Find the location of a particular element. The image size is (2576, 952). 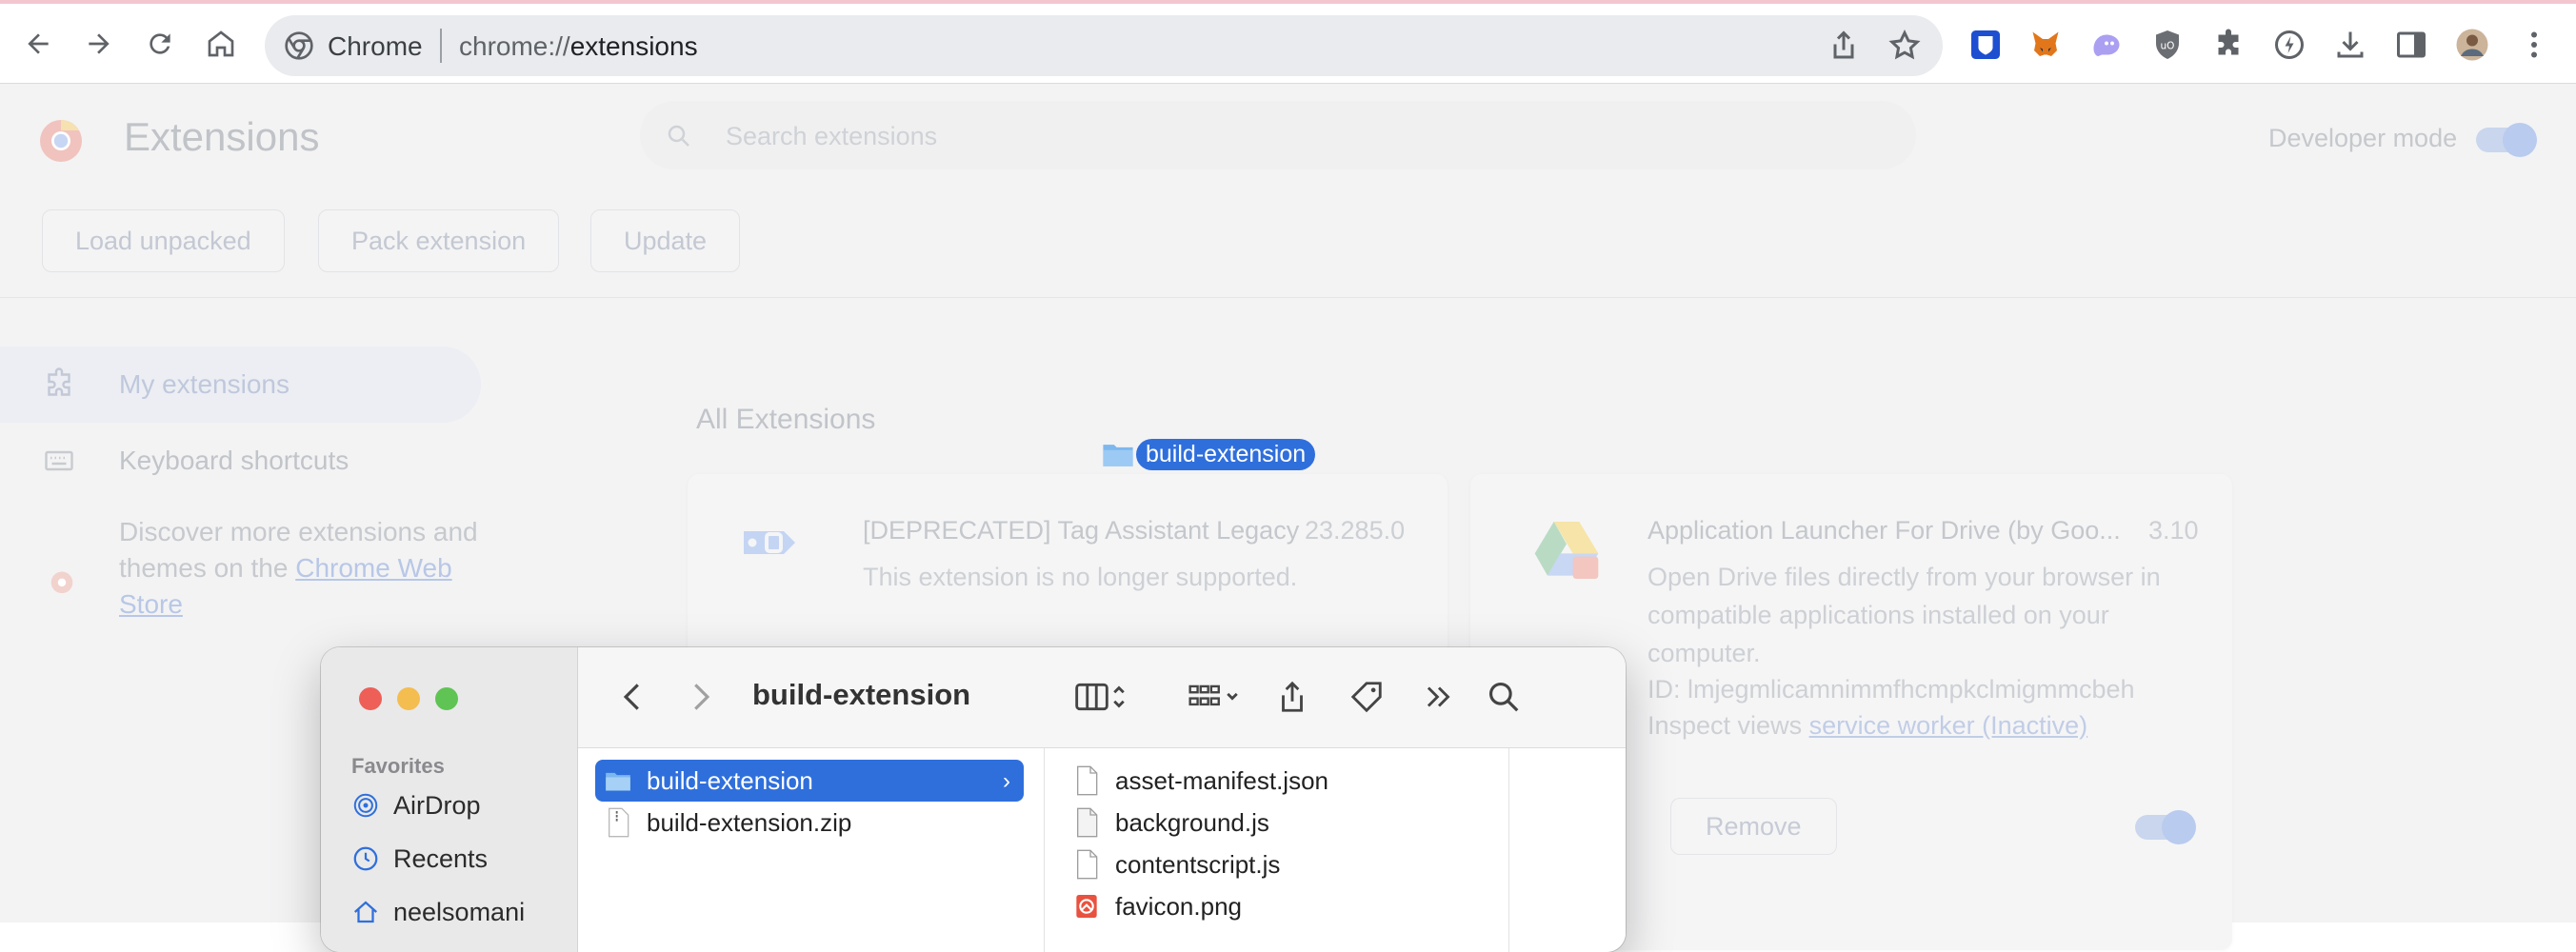

finder-search-button is located at coordinates (1504, 697).